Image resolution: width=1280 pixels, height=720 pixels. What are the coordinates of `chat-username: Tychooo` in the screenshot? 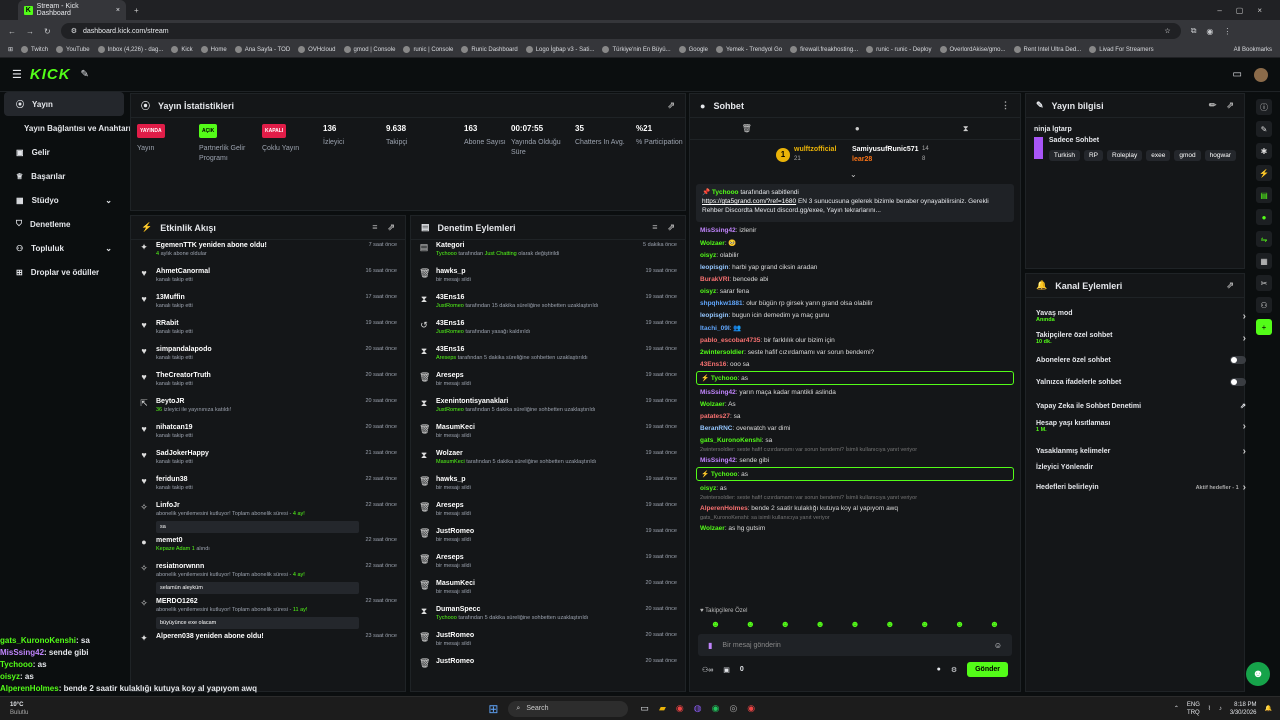 It's located at (724, 474).